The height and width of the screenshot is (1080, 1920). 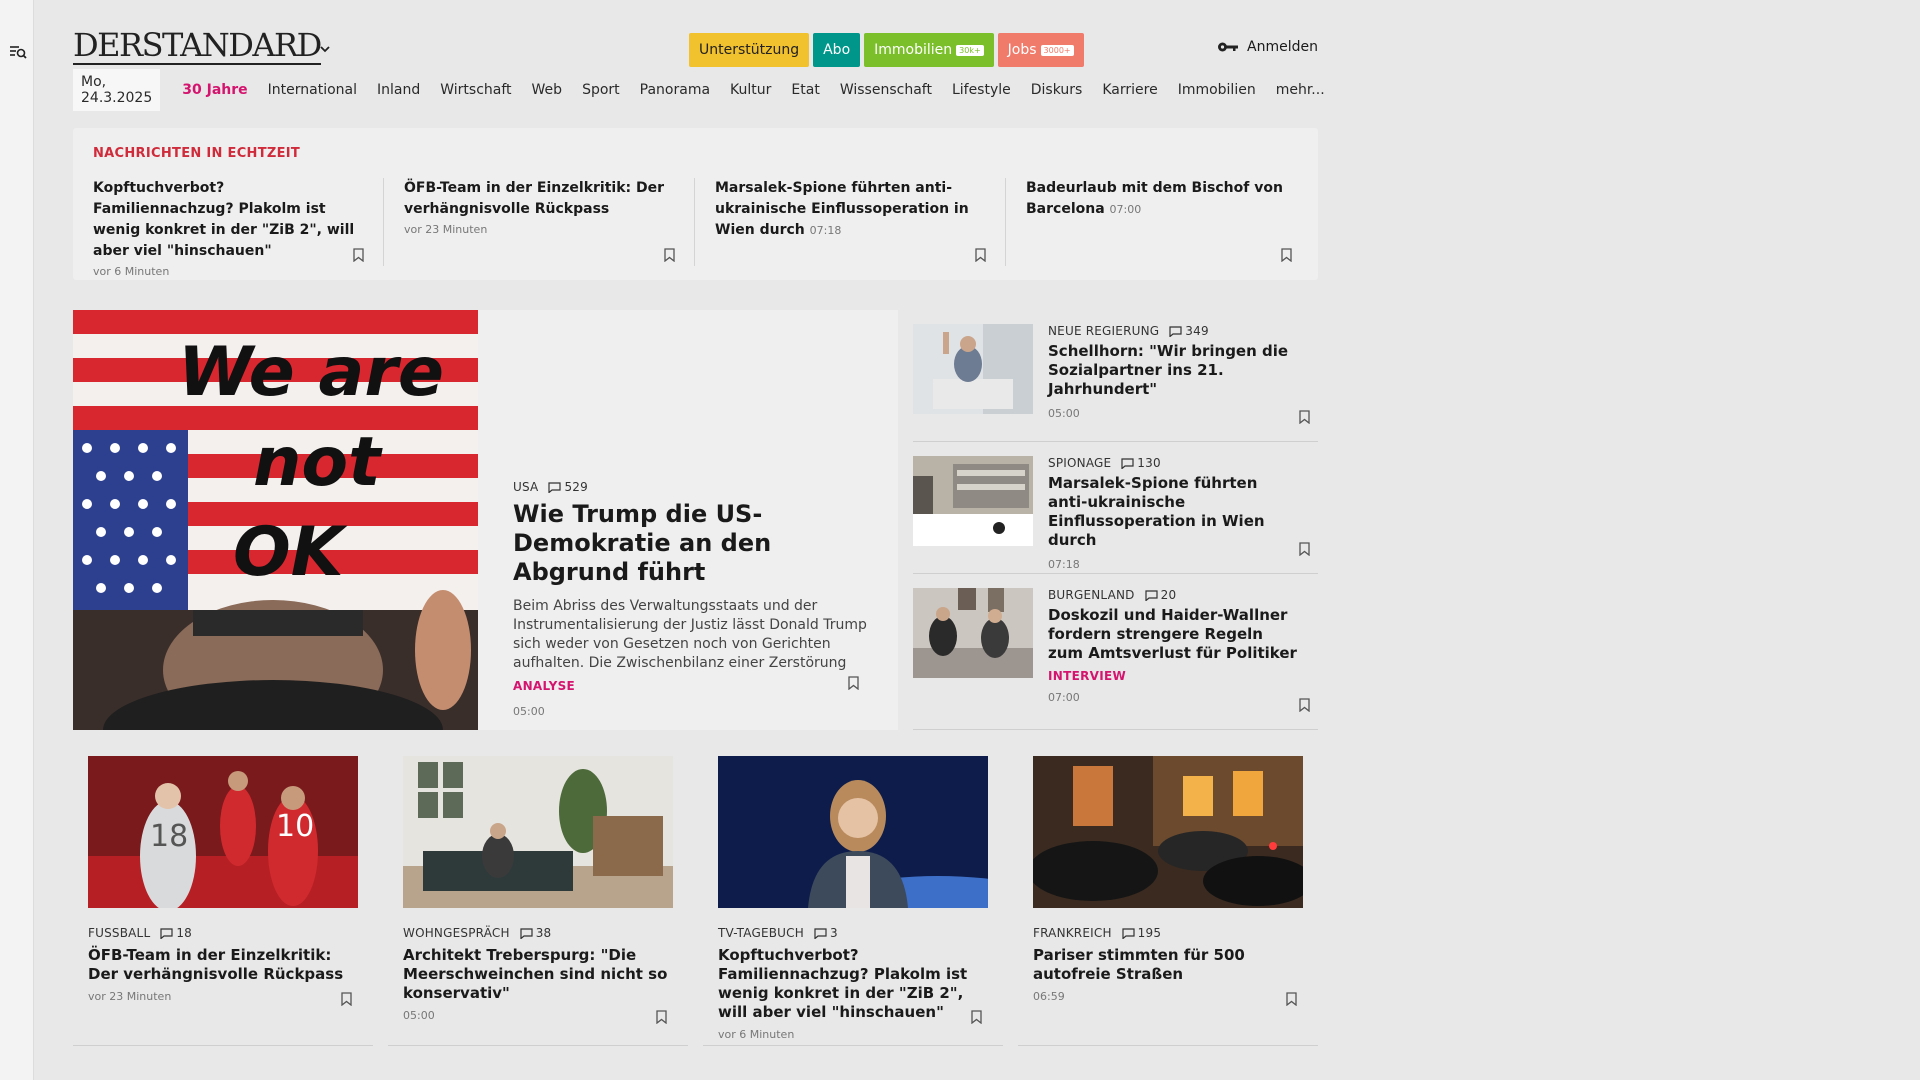 I want to click on jobs-button: Jobs 3000+, so click(x=1040, y=50).